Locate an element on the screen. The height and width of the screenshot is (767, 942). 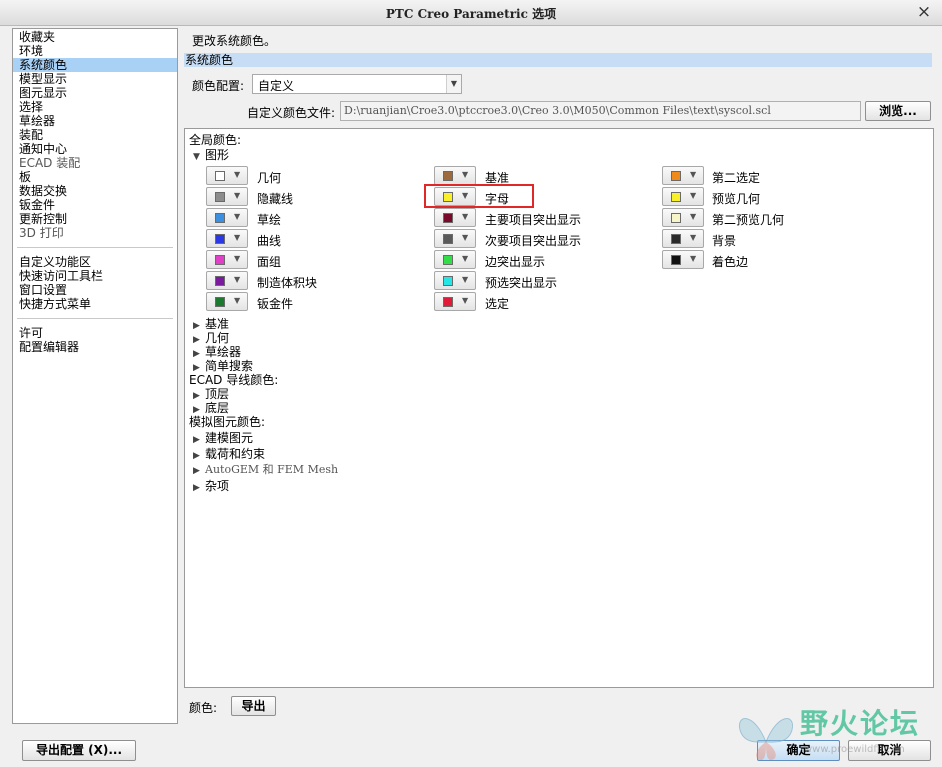
nav-item: 配置编辑器 is located at coordinates (95, 347).